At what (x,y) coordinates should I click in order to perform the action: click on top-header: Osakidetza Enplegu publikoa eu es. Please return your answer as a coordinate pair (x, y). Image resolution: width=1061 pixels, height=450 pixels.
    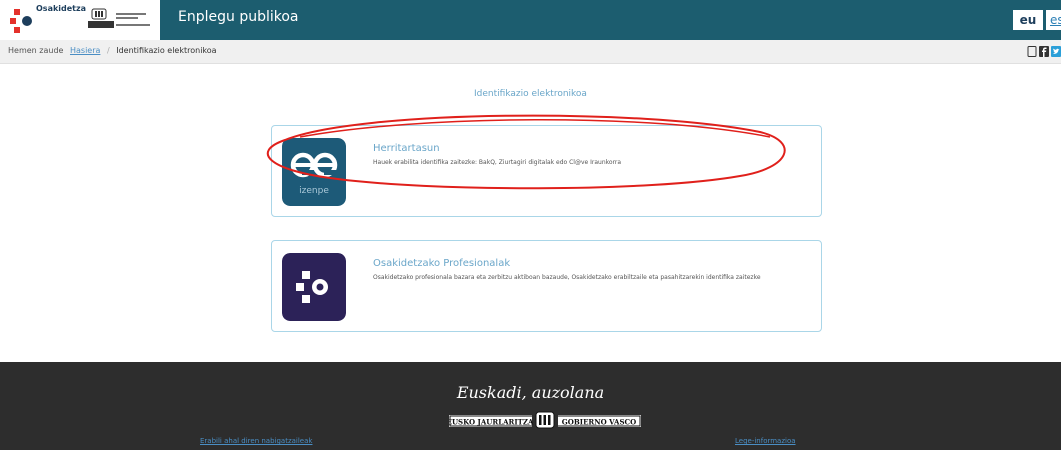
    Looking at the image, I should click on (530, 20).